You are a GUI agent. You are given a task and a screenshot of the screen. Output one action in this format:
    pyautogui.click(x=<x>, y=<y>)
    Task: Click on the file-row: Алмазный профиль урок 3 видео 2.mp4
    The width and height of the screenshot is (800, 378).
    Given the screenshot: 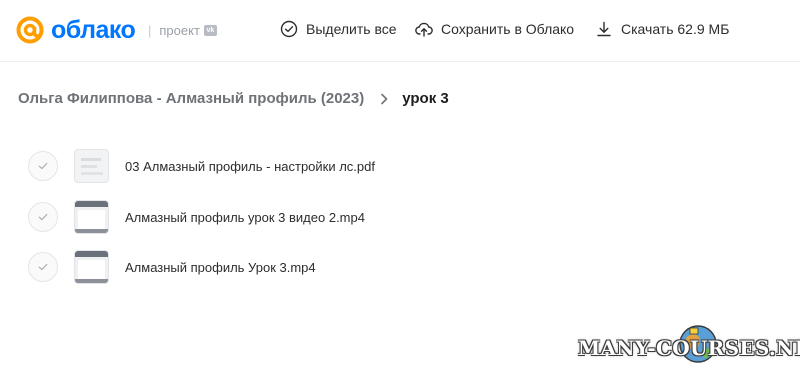 What is the action you would take?
    pyautogui.click(x=398, y=217)
    